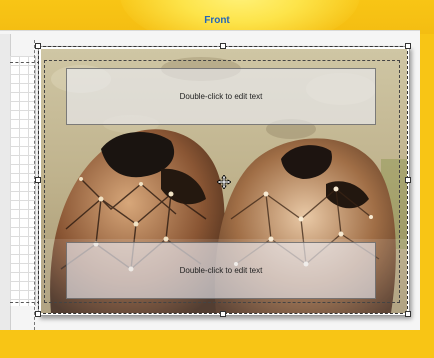 This screenshot has height=358, width=434. I want to click on resize-handle-right, so click(408, 180).